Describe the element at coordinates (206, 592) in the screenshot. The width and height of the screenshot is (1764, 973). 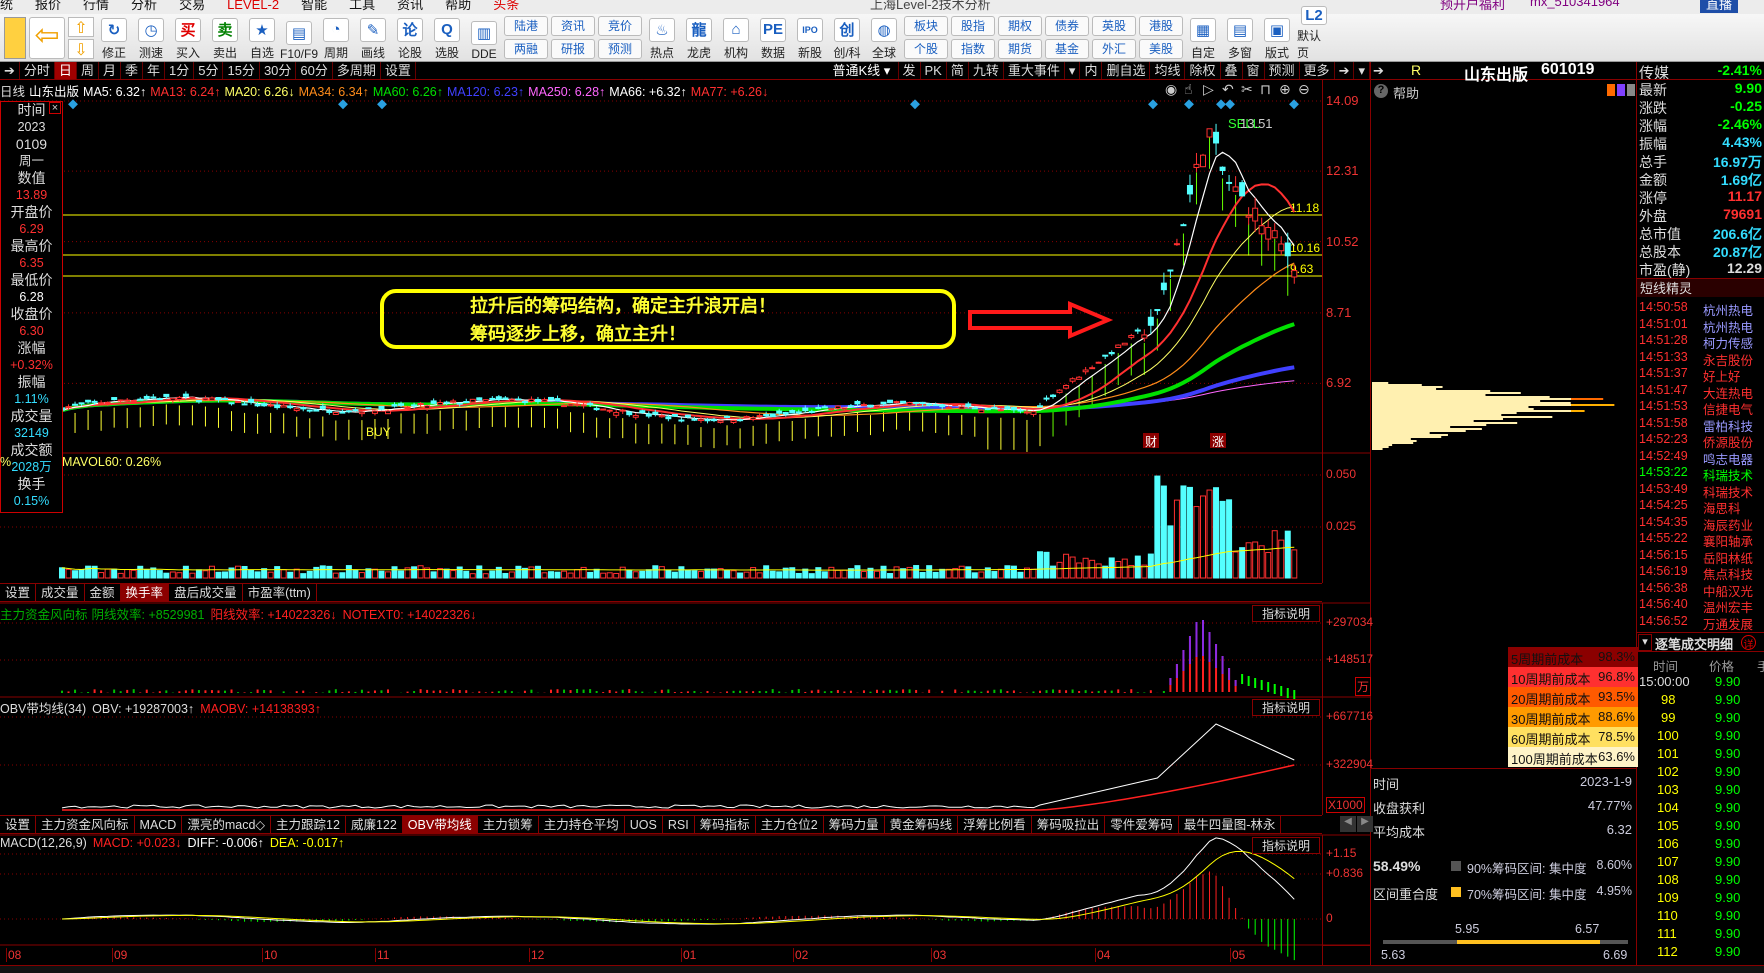
I see `tab-4: 盘后成交量` at that location.